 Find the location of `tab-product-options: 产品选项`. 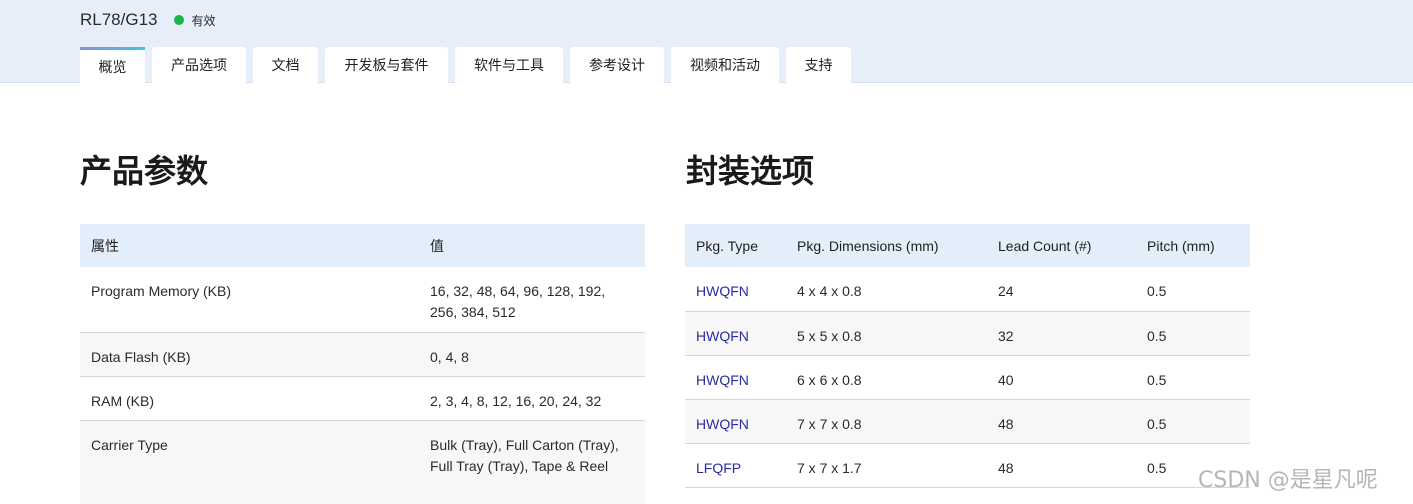

tab-product-options: 产品选项 is located at coordinates (199, 65).